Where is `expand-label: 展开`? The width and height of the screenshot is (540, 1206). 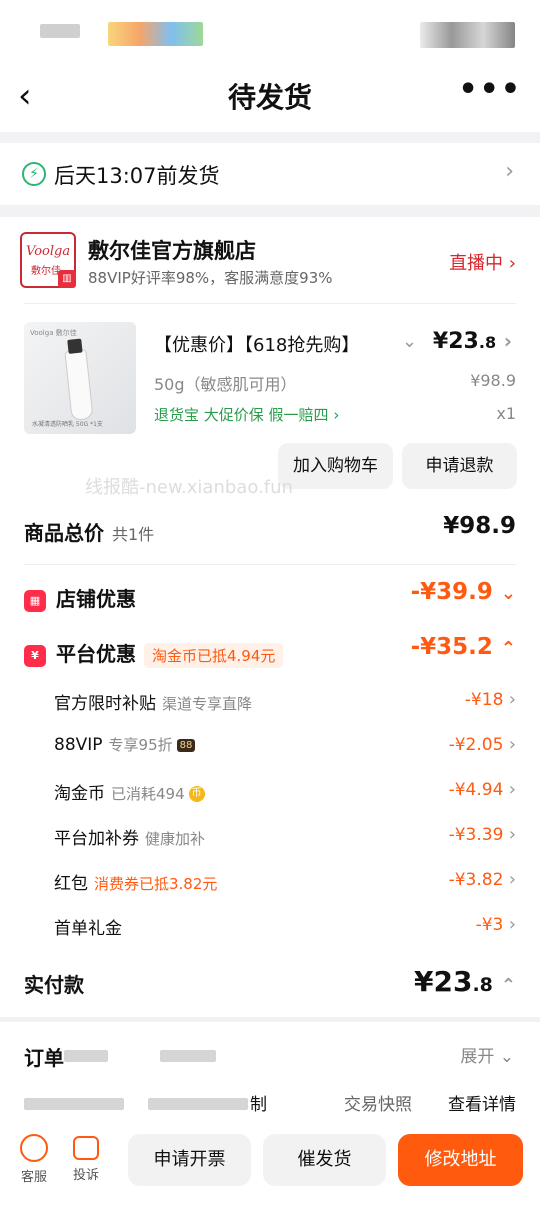
expand-label: 展开 is located at coordinates (477, 1057).